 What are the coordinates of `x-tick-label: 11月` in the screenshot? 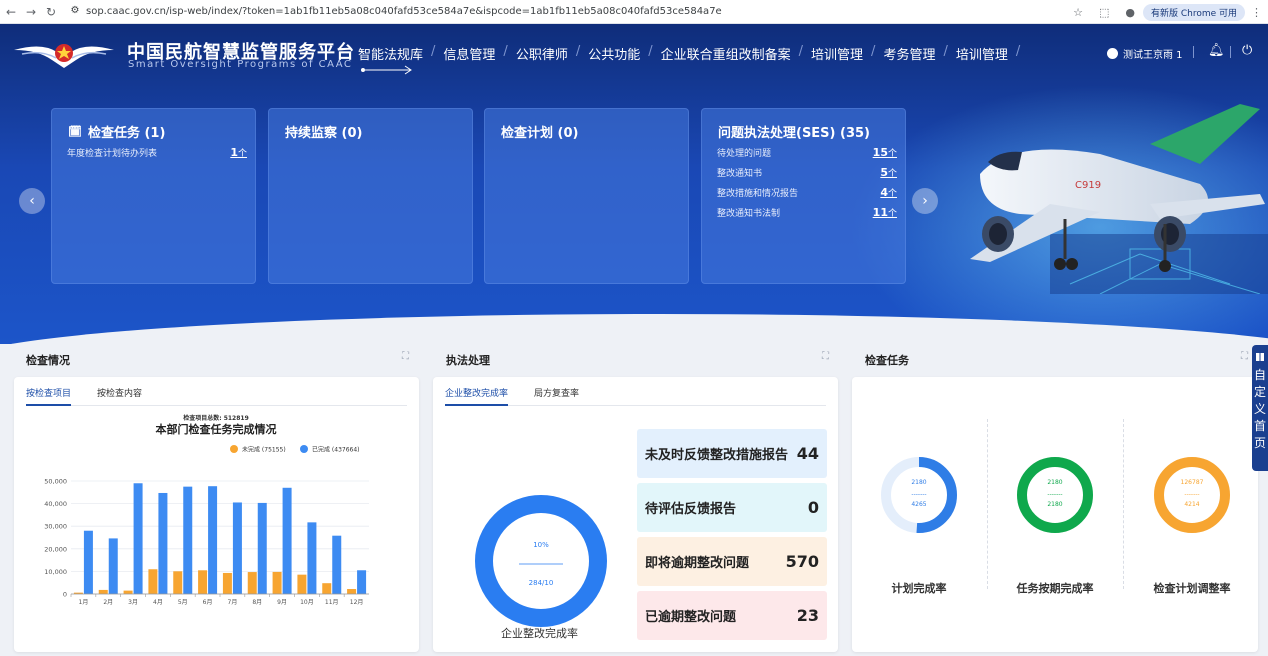 It's located at (332, 602).